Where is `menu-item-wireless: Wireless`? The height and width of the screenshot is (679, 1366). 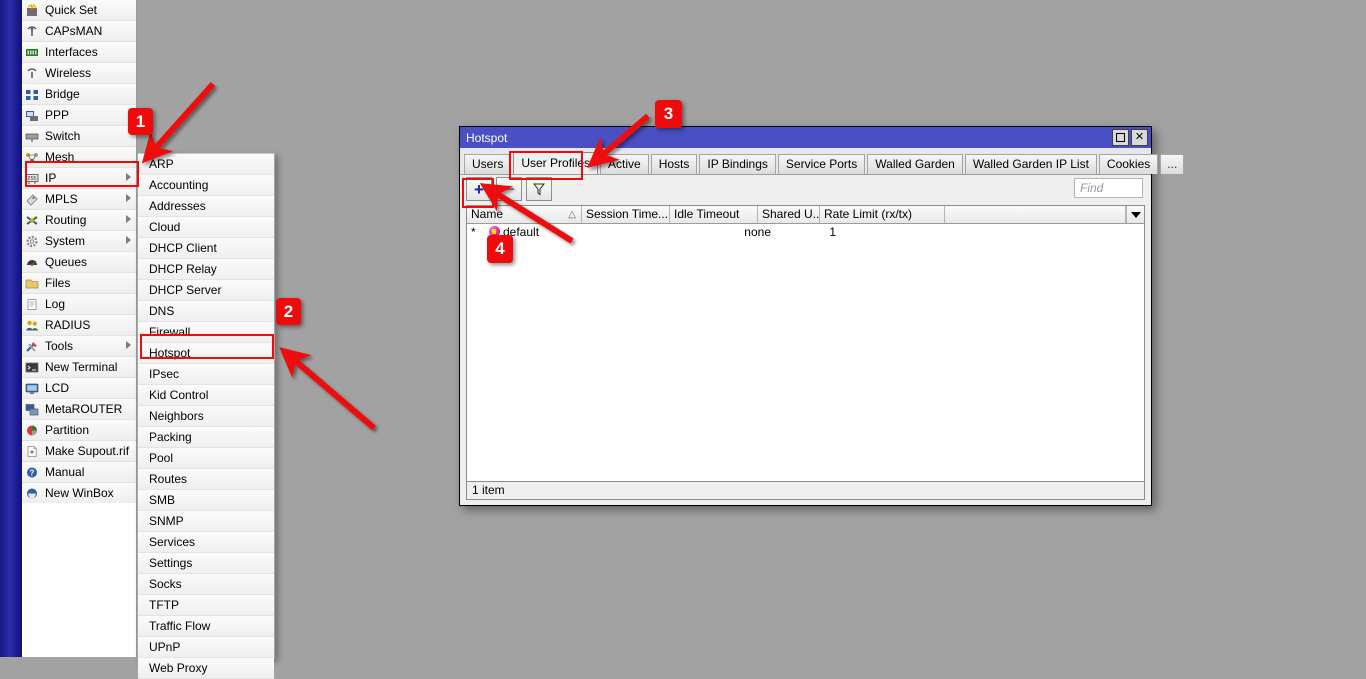 menu-item-wireless: Wireless is located at coordinates (79, 73).